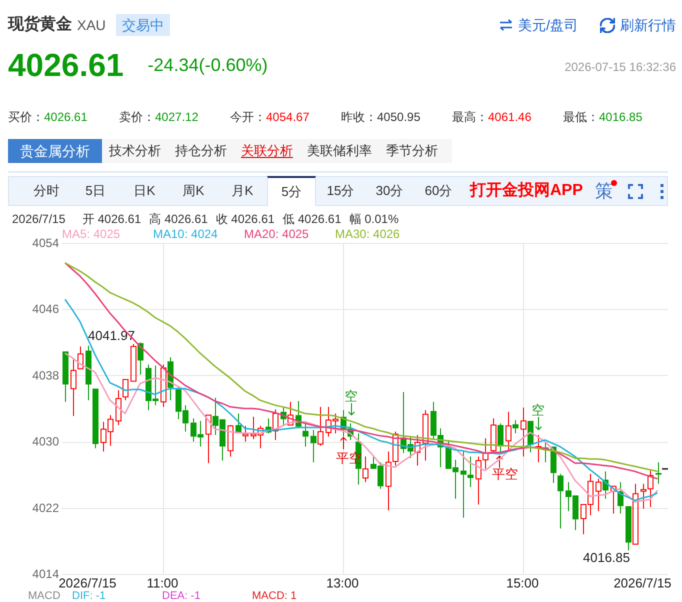 Image resolution: width=682 pixels, height=602 pixels. What do you see at coordinates (162, 583) in the screenshot?
I see `x-axis-label: 11:00` at bounding box center [162, 583].